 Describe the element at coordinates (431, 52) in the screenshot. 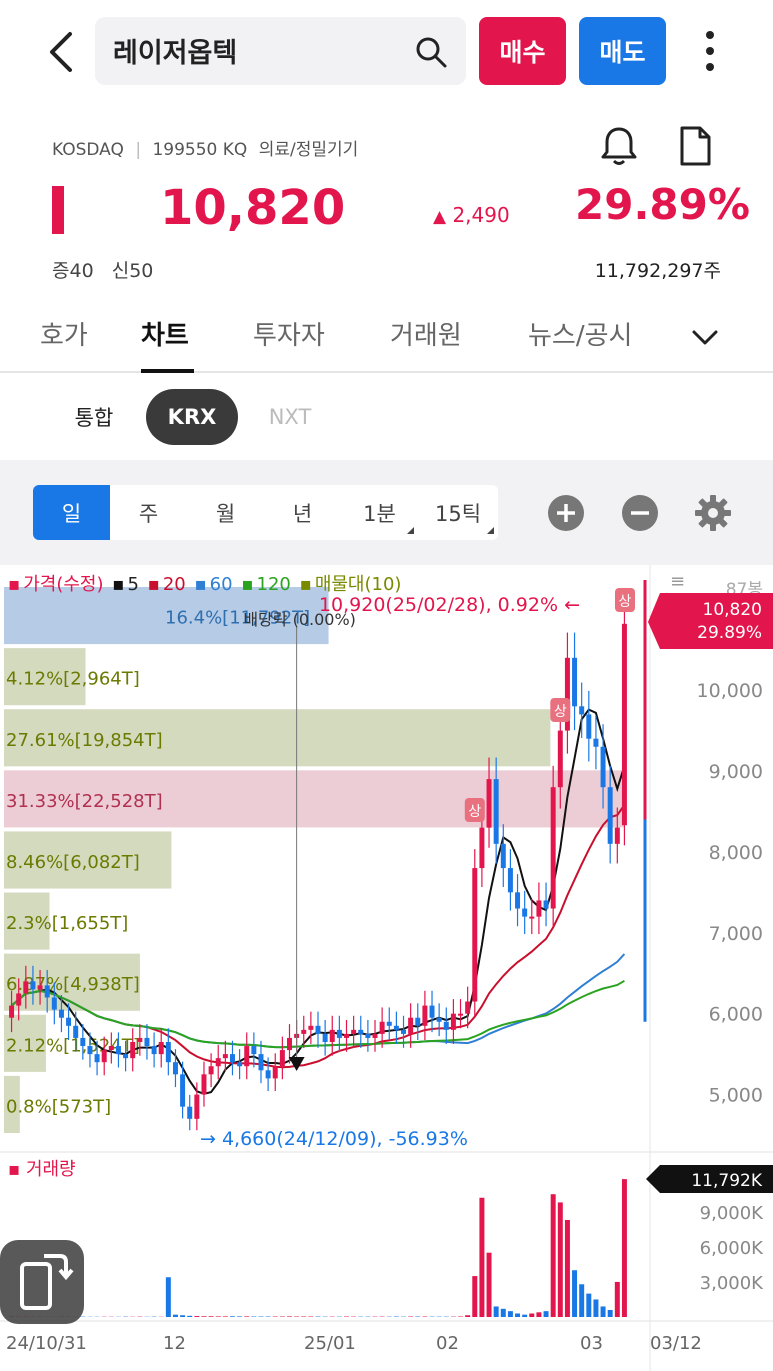

I see `search-icon` at that location.